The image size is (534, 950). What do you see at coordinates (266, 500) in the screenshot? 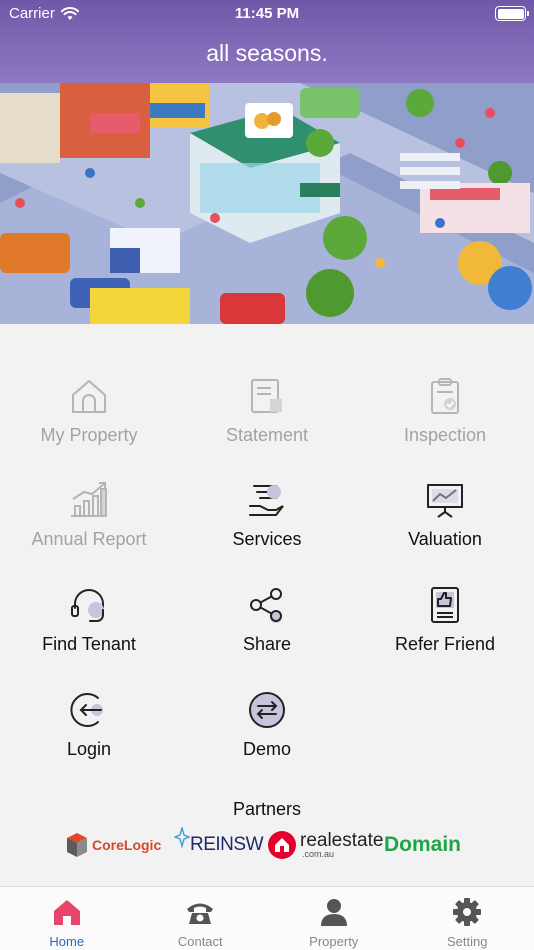
I see `service-hand-icon` at bounding box center [266, 500].